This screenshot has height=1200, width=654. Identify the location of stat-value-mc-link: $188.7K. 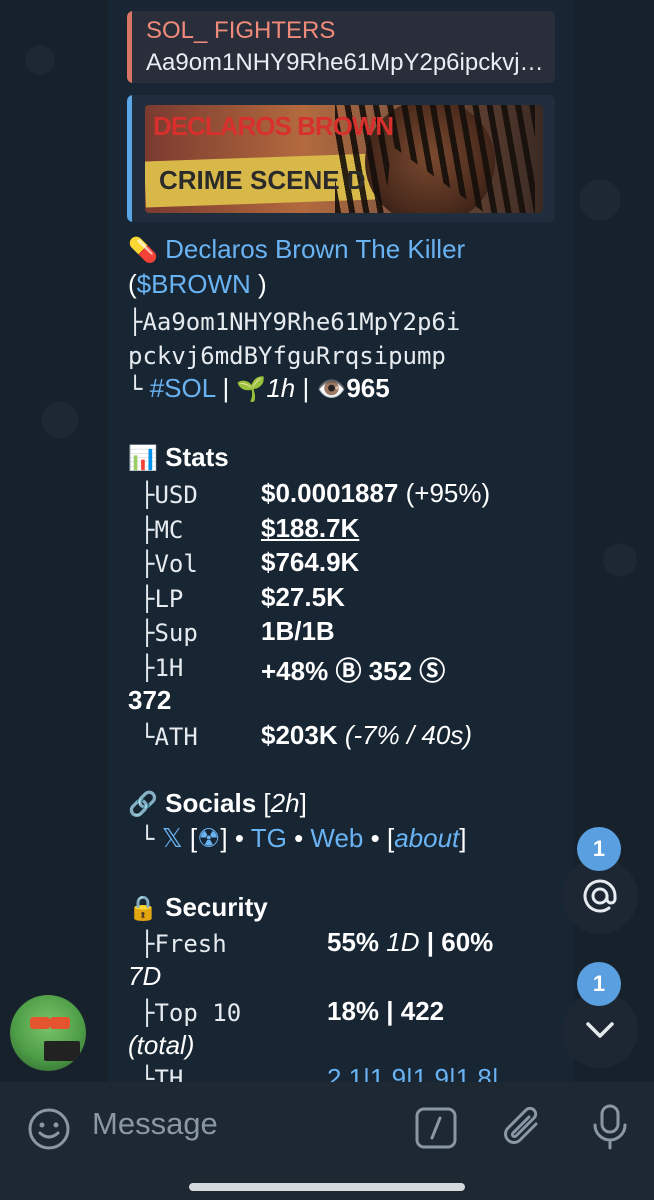
(310, 528).